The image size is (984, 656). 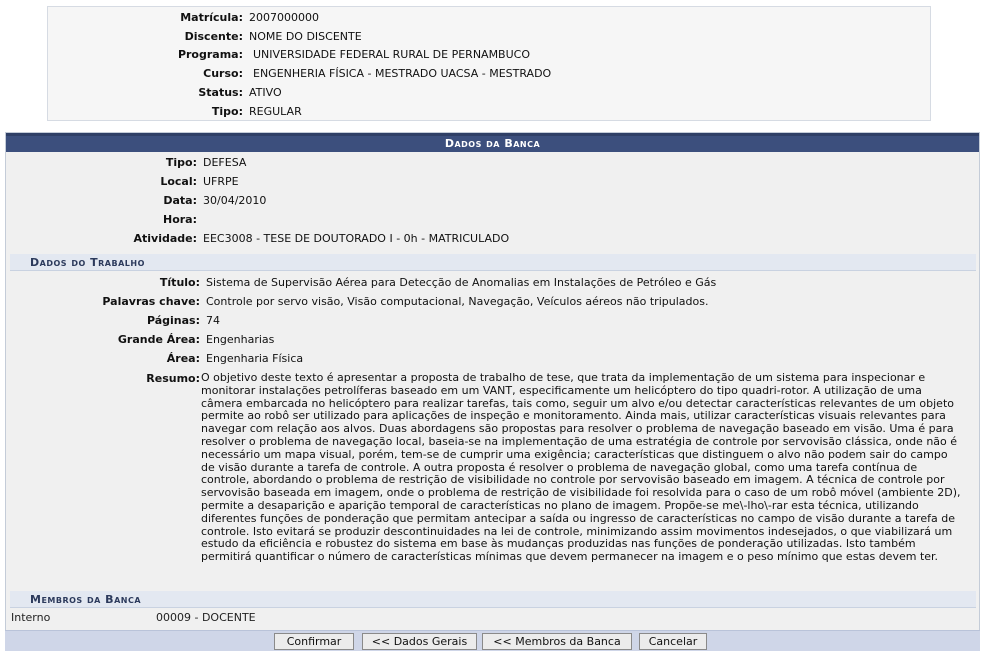 What do you see at coordinates (493, 262) in the screenshot?
I see `dados-trabalho-section-title: Dados do Trabalho` at bounding box center [493, 262].